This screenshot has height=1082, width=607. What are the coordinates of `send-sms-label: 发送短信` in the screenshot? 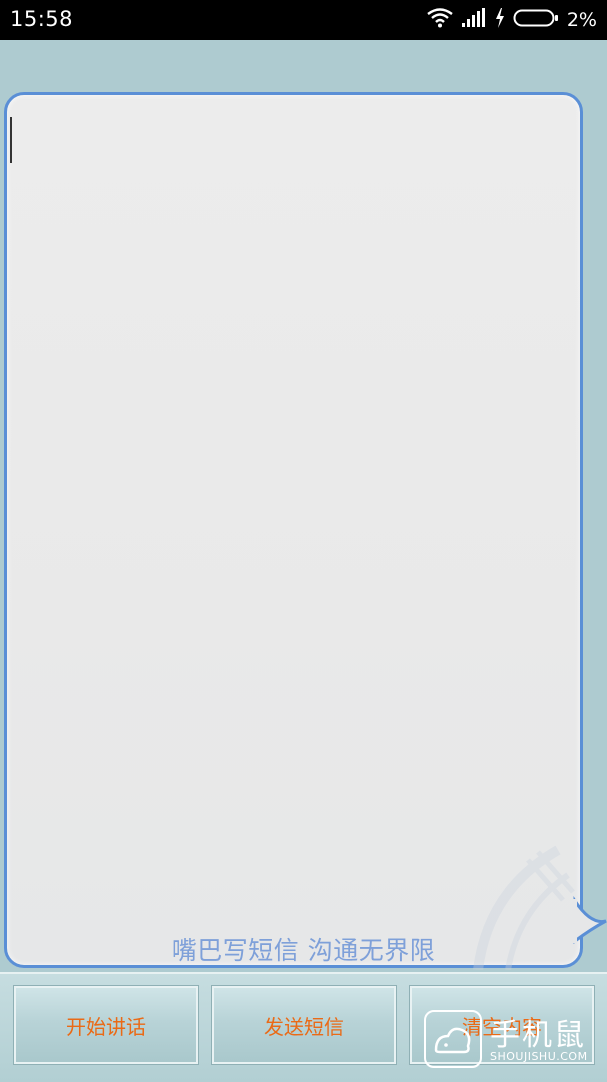 It's located at (304, 1026).